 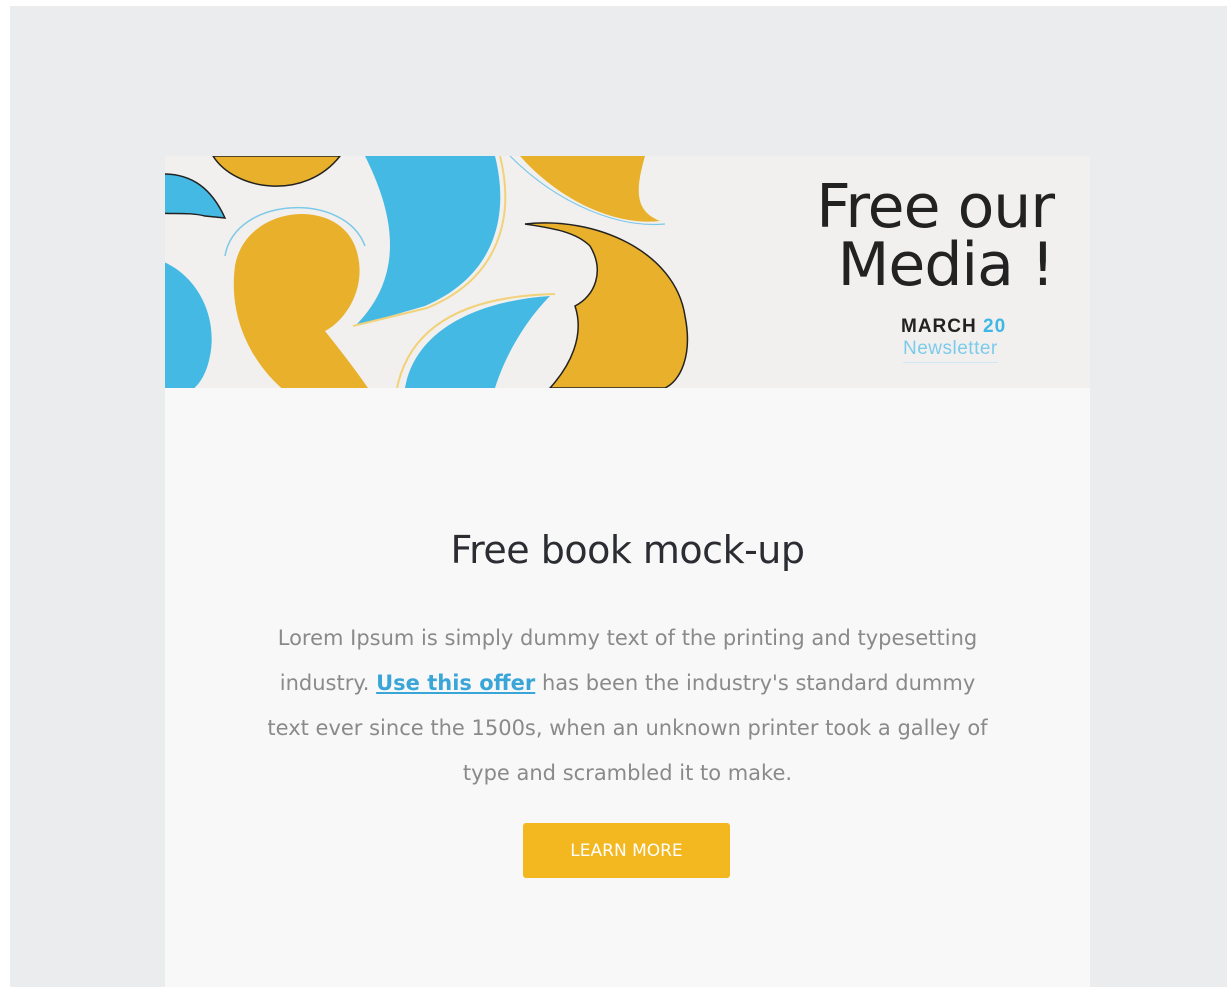 I want to click on banner-title-line2: Media !, so click(x=946, y=265).